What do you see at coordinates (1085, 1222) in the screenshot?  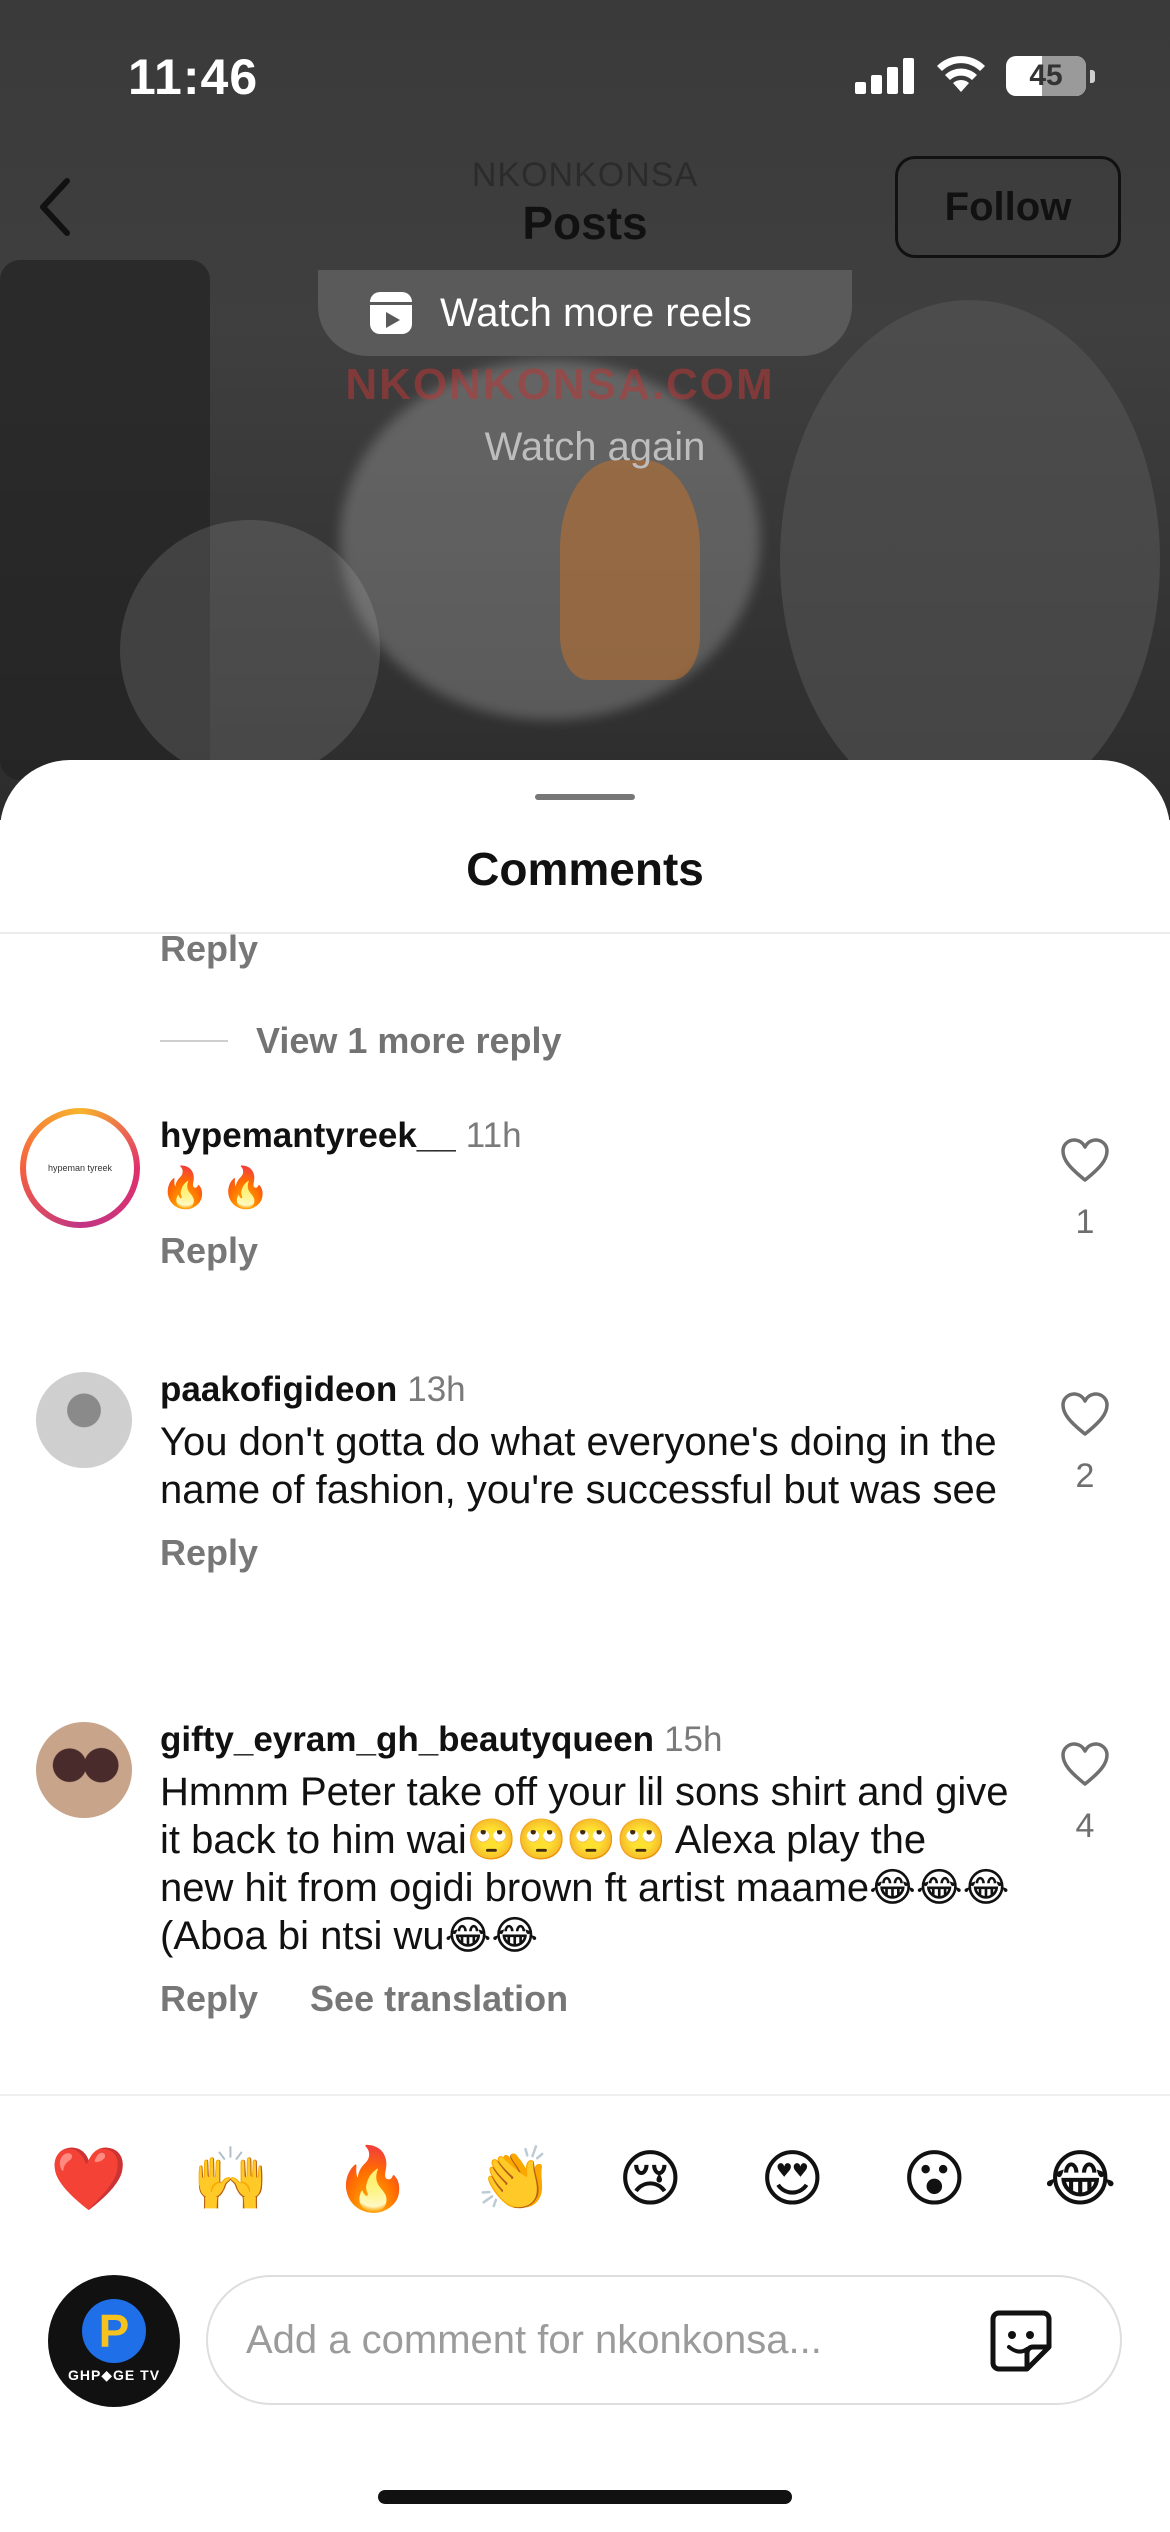 I see `like-count: 1` at bounding box center [1085, 1222].